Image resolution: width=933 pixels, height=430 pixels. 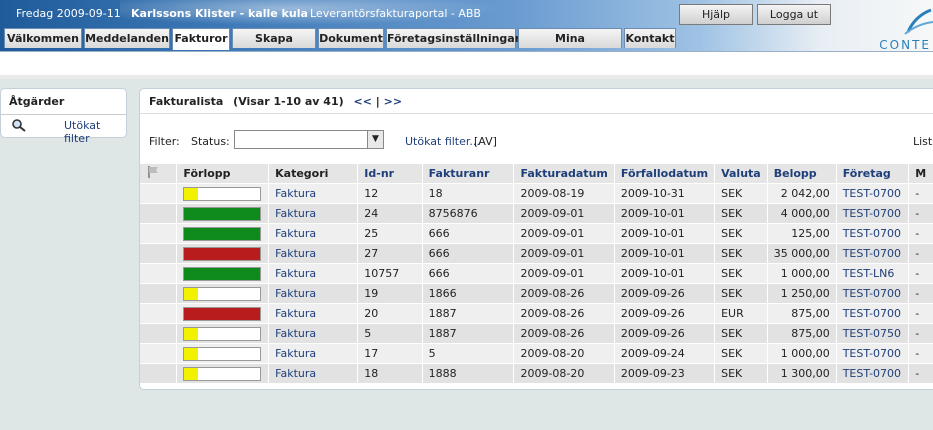 What do you see at coordinates (186, 101) in the screenshot?
I see `list-title: Fakturalista` at bounding box center [186, 101].